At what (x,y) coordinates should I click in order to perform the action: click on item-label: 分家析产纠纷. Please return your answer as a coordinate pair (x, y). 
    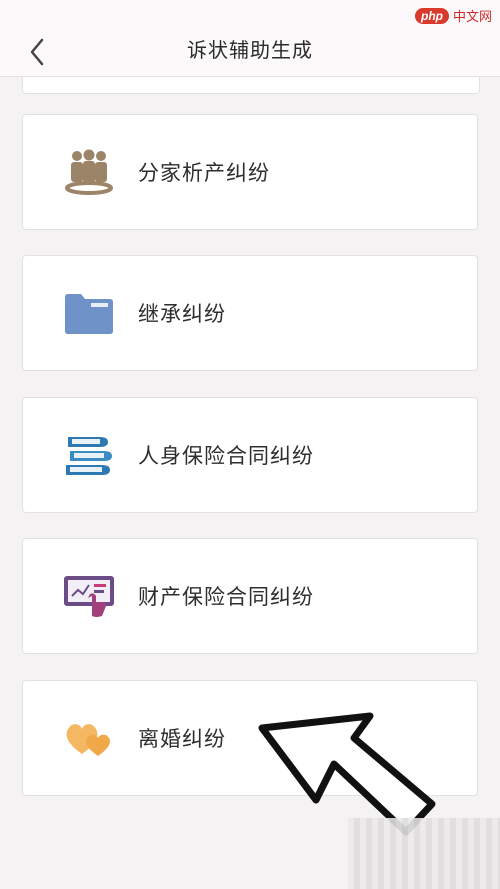
    Looking at the image, I should click on (204, 173).